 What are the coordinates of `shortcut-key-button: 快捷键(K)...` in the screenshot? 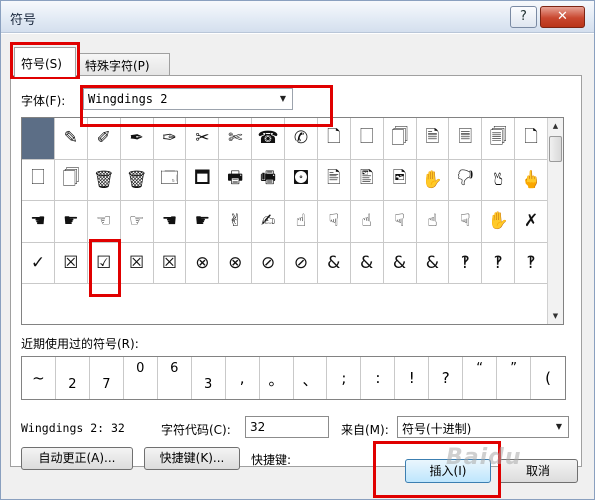 It's located at (192, 458).